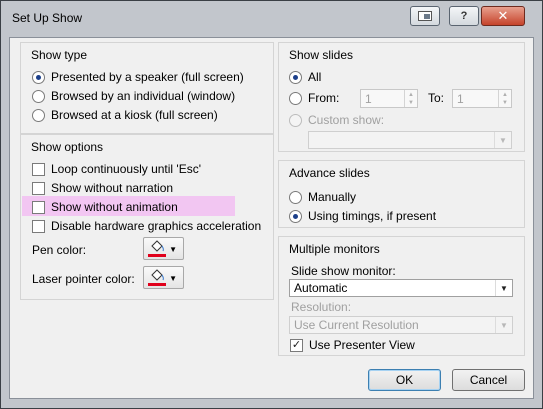  What do you see at coordinates (389, 98) in the screenshot?
I see `from-slide-spinner: 1 ▲ ▼` at bounding box center [389, 98].